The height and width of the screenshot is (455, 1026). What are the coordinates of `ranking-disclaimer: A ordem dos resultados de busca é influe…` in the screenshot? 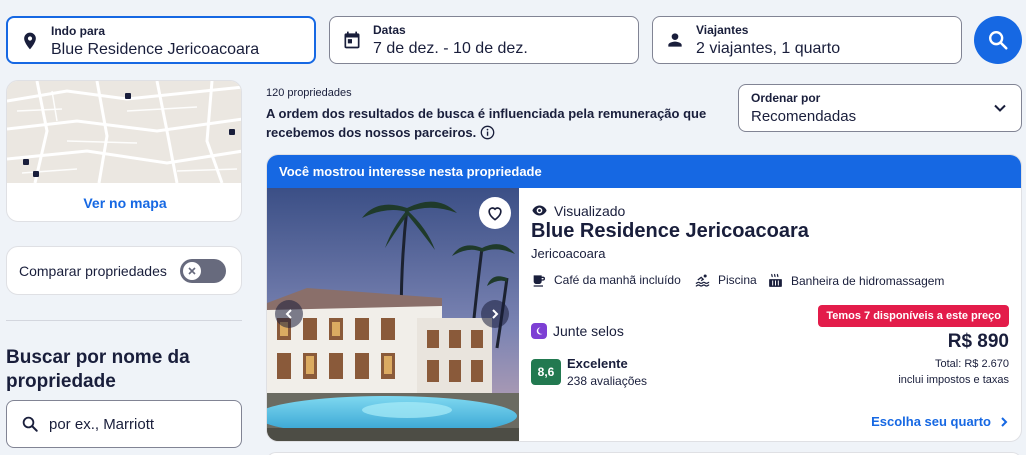 It's located at (501, 123).